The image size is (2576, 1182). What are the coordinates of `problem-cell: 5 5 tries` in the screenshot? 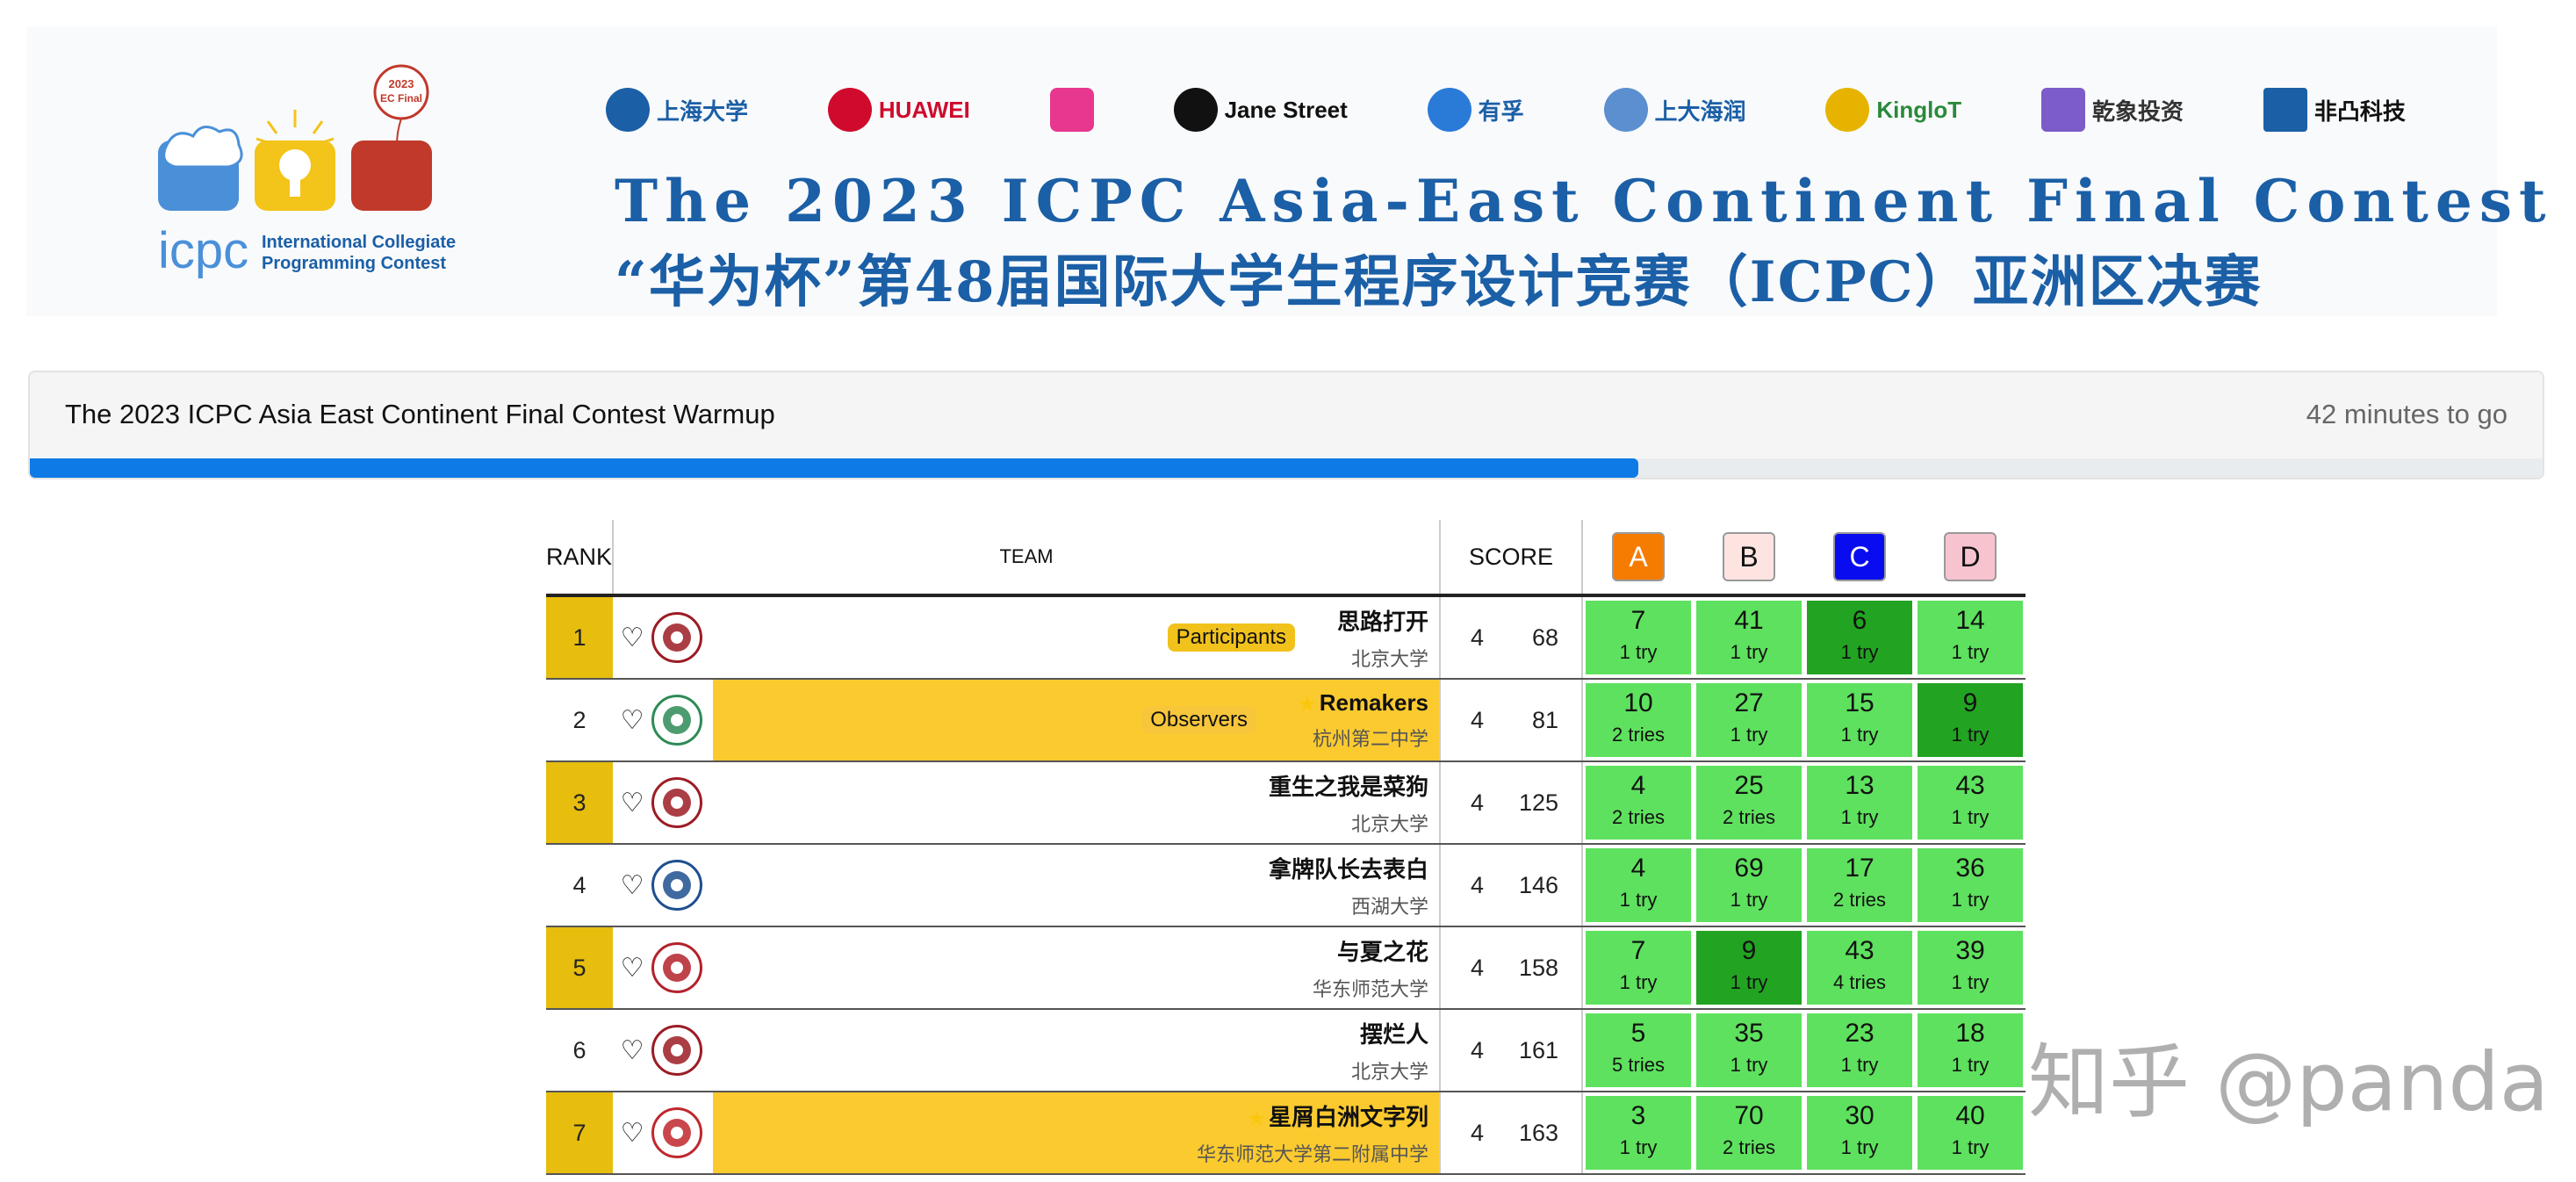 It's located at (1638, 1051).